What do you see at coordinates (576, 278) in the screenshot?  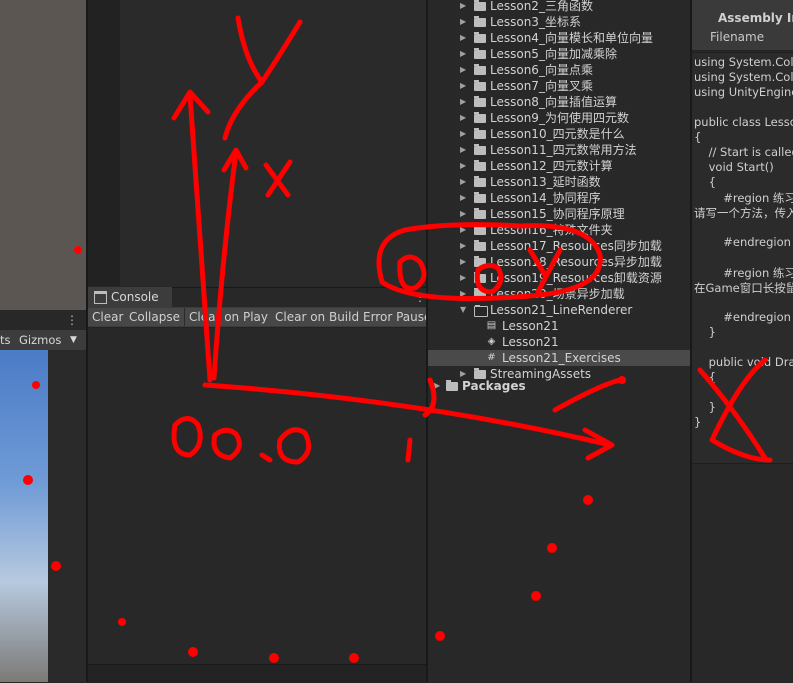 I see `project-item-label: Lesson19_Resources卸载资源` at bounding box center [576, 278].